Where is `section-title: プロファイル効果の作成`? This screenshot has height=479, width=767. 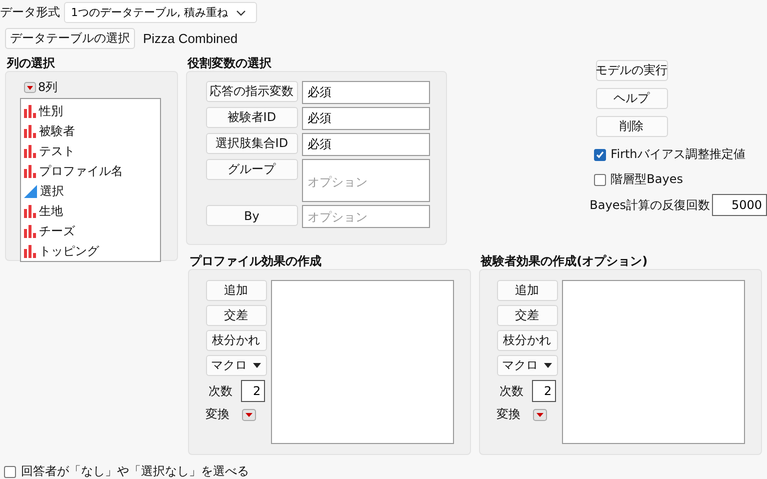 section-title: プロファイル効果の作成 is located at coordinates (256, 261).